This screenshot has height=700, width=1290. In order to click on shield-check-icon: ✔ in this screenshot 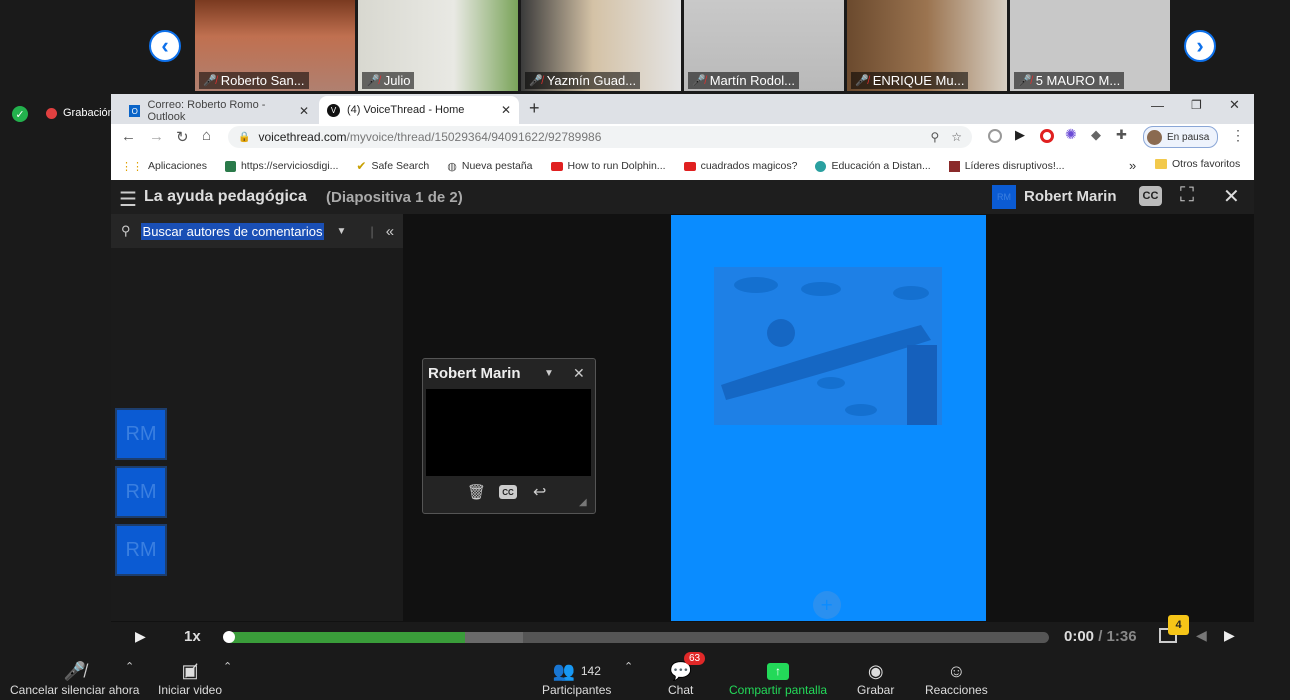, I will do `click(361, 166)`.